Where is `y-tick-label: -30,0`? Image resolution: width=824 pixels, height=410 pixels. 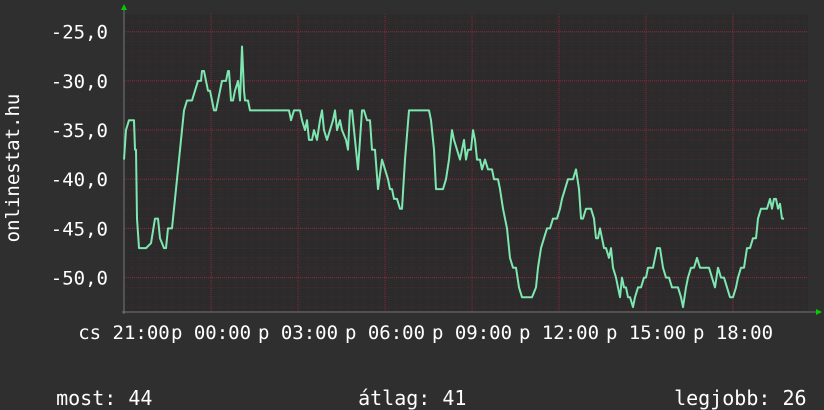
y-tick-label: -30,0 is located at coordinates (79, 82).